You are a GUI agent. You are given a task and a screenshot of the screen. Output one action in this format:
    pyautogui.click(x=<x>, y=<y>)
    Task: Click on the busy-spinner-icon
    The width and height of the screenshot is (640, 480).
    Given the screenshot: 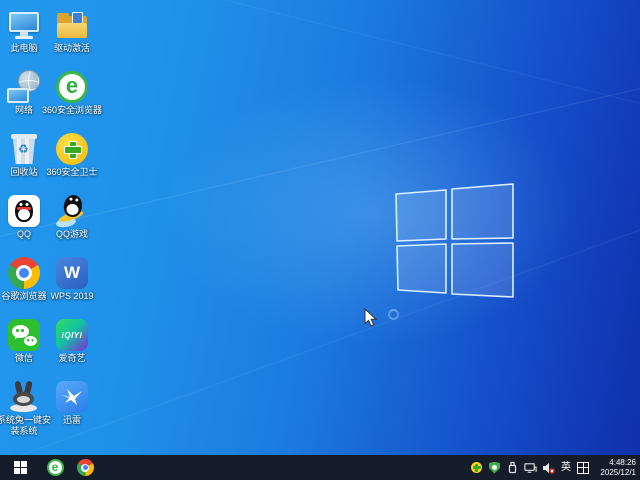 What is the action you would take?
    pyautogui.click(x=393, y=314)
    